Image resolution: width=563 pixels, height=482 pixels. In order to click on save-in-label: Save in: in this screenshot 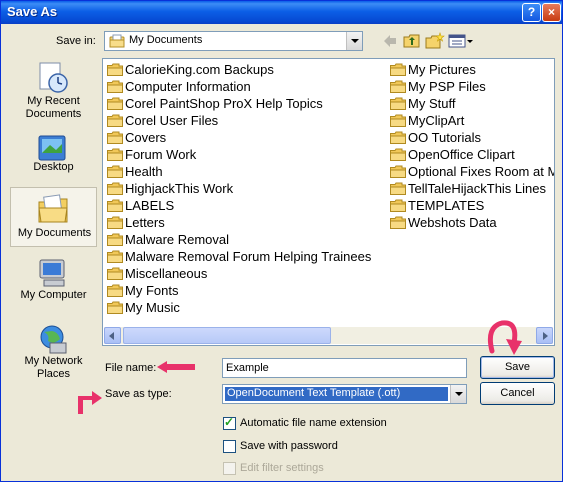, I will do `click(76, 41)`.